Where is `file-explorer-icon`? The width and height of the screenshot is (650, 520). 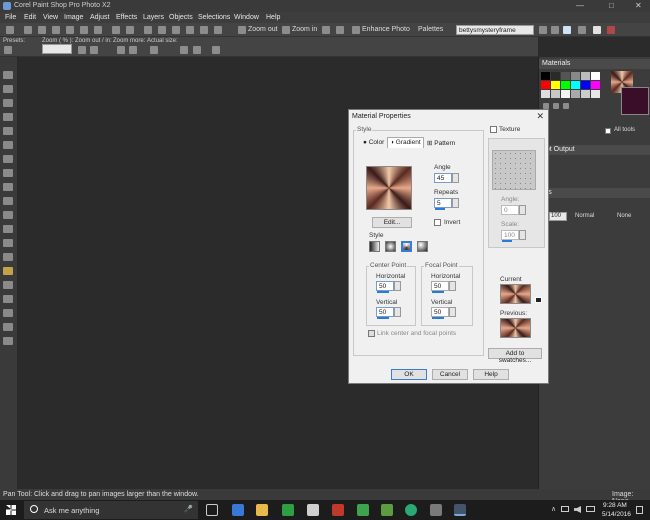 file-explorer-icon is located at coordinates (262, 510).